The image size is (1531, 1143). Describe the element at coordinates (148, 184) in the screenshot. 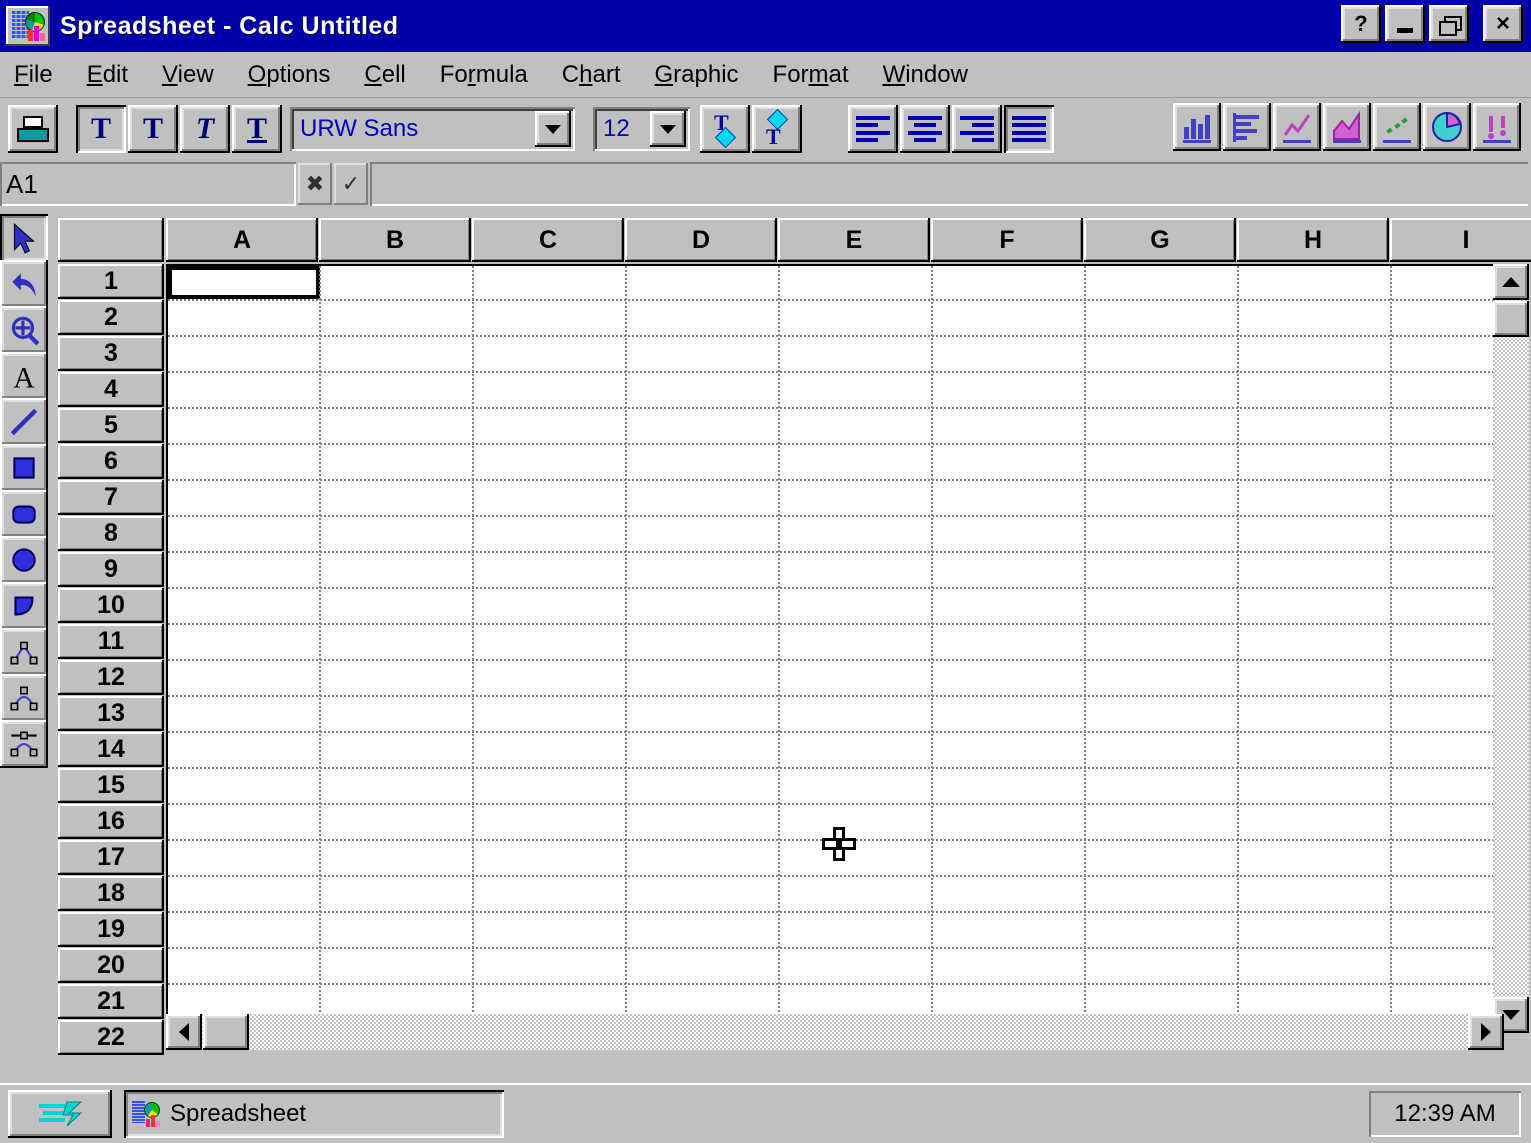

I see `cell-reference-box: A1` at that location.